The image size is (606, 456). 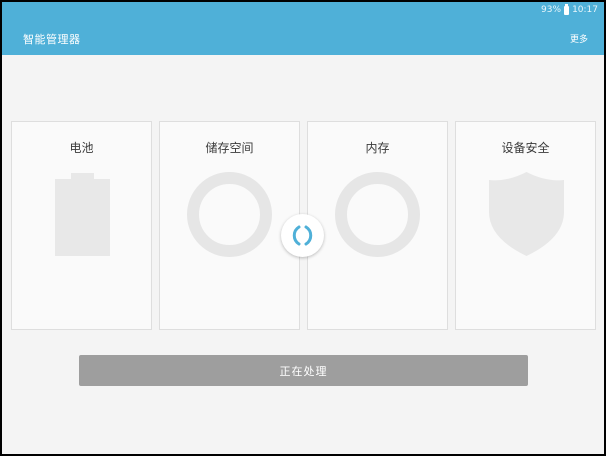 What do you see at coordinates (229, 148) in the screenshot?
I see `card-label: 储存空间` at bounding box center [229, 148].